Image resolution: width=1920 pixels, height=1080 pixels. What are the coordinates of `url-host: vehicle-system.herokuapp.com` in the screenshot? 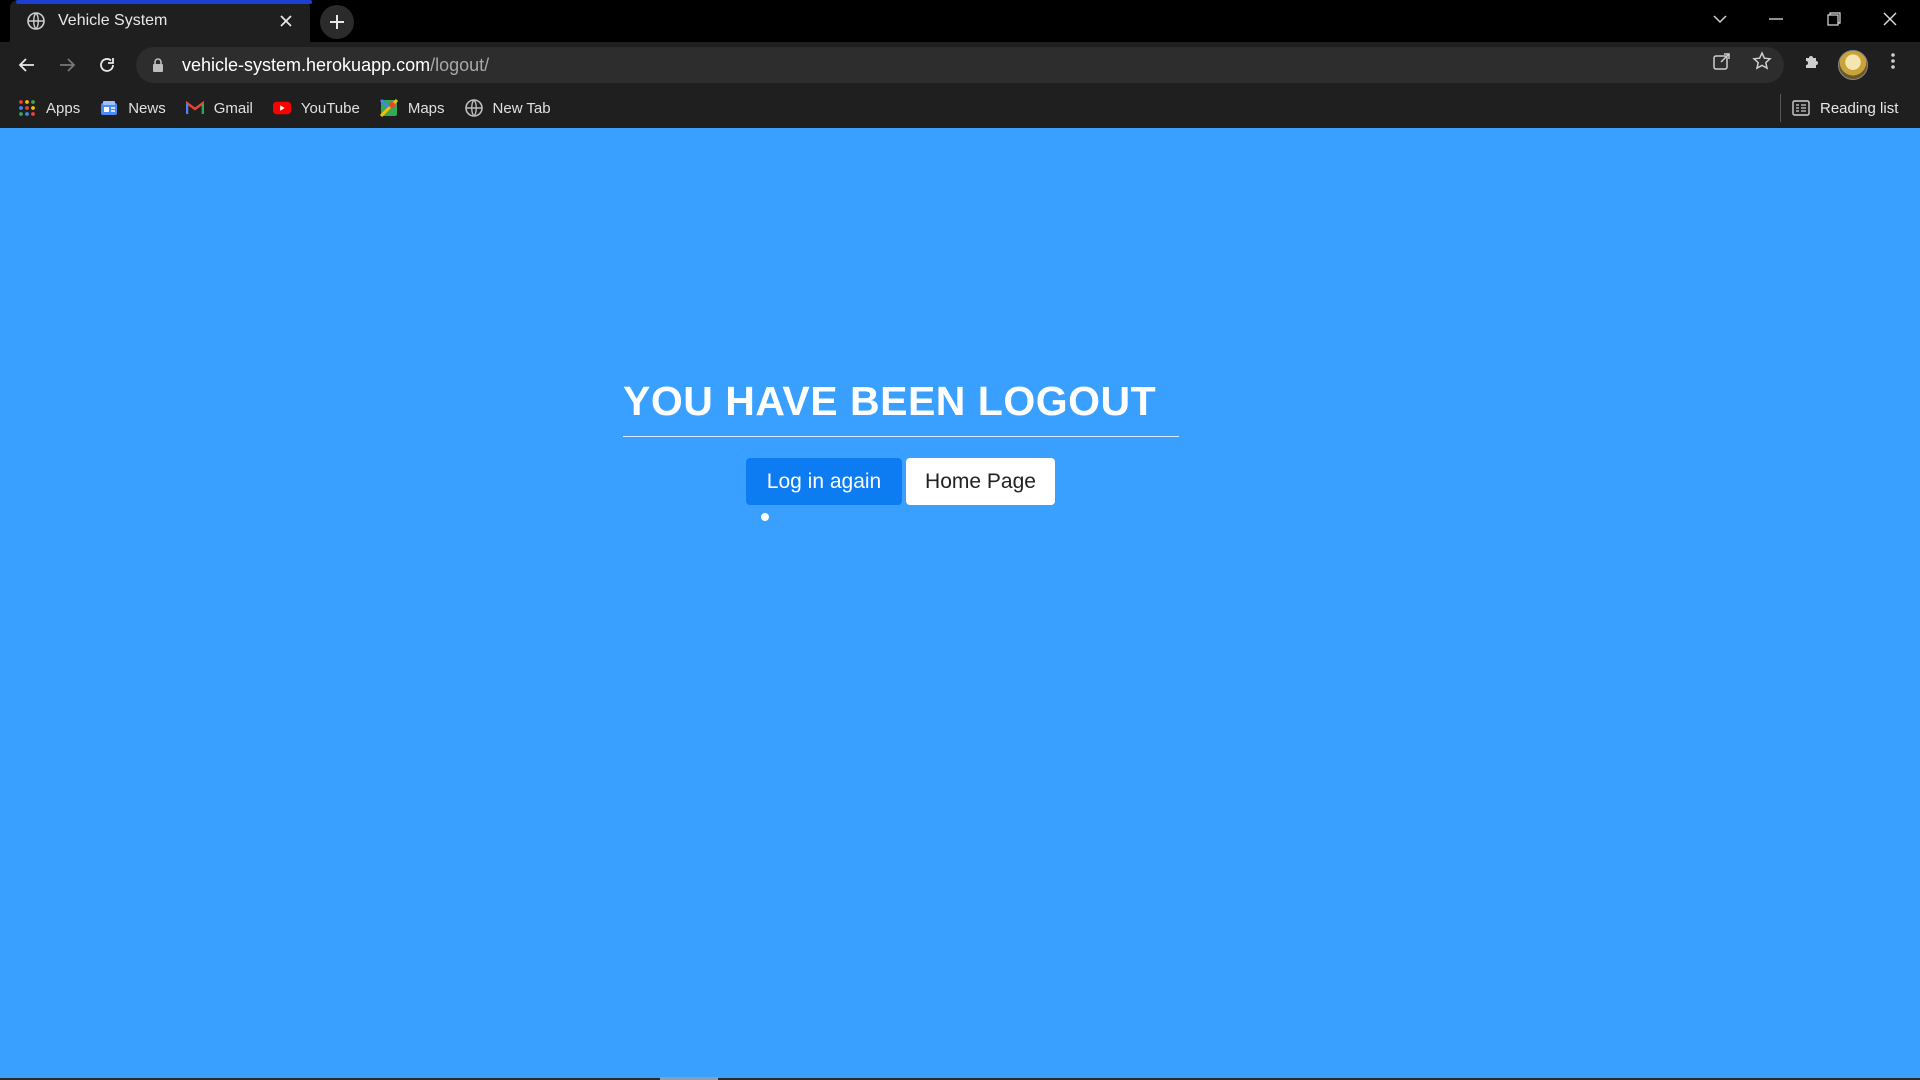 It's located at (306, 64).